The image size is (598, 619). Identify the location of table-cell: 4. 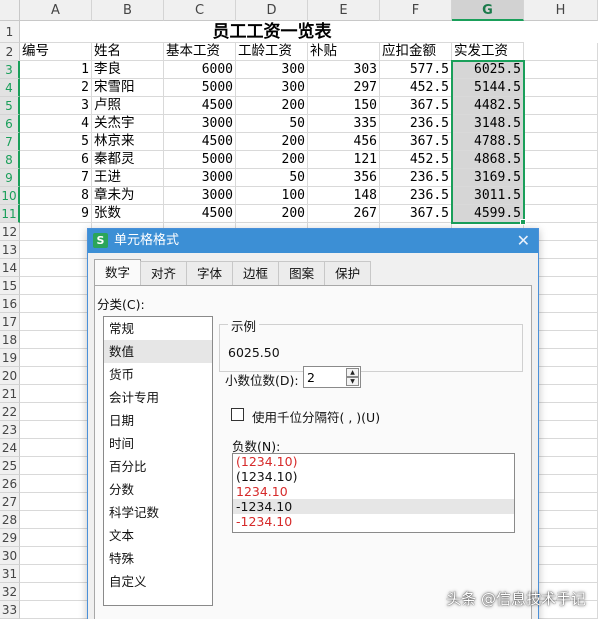
(56, 124).